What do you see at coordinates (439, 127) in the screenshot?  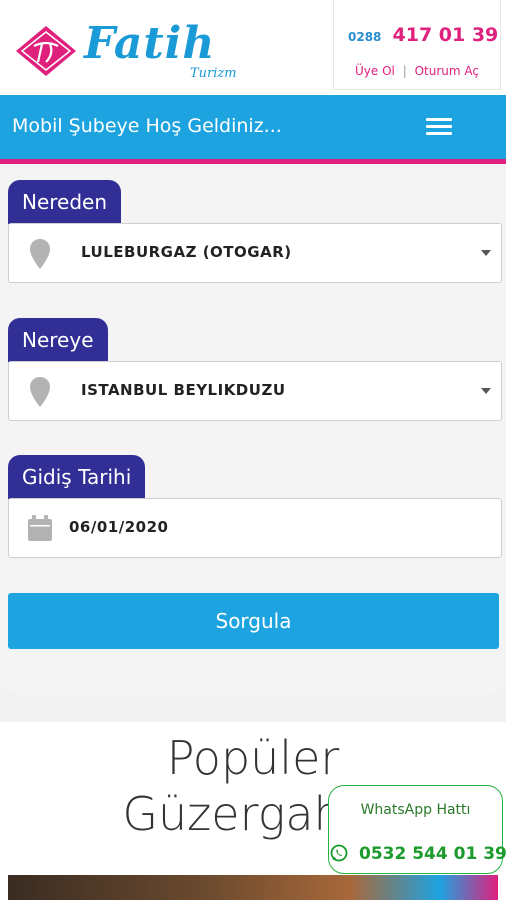 I see `hamburger-icon` at bounding box center [439, 127].